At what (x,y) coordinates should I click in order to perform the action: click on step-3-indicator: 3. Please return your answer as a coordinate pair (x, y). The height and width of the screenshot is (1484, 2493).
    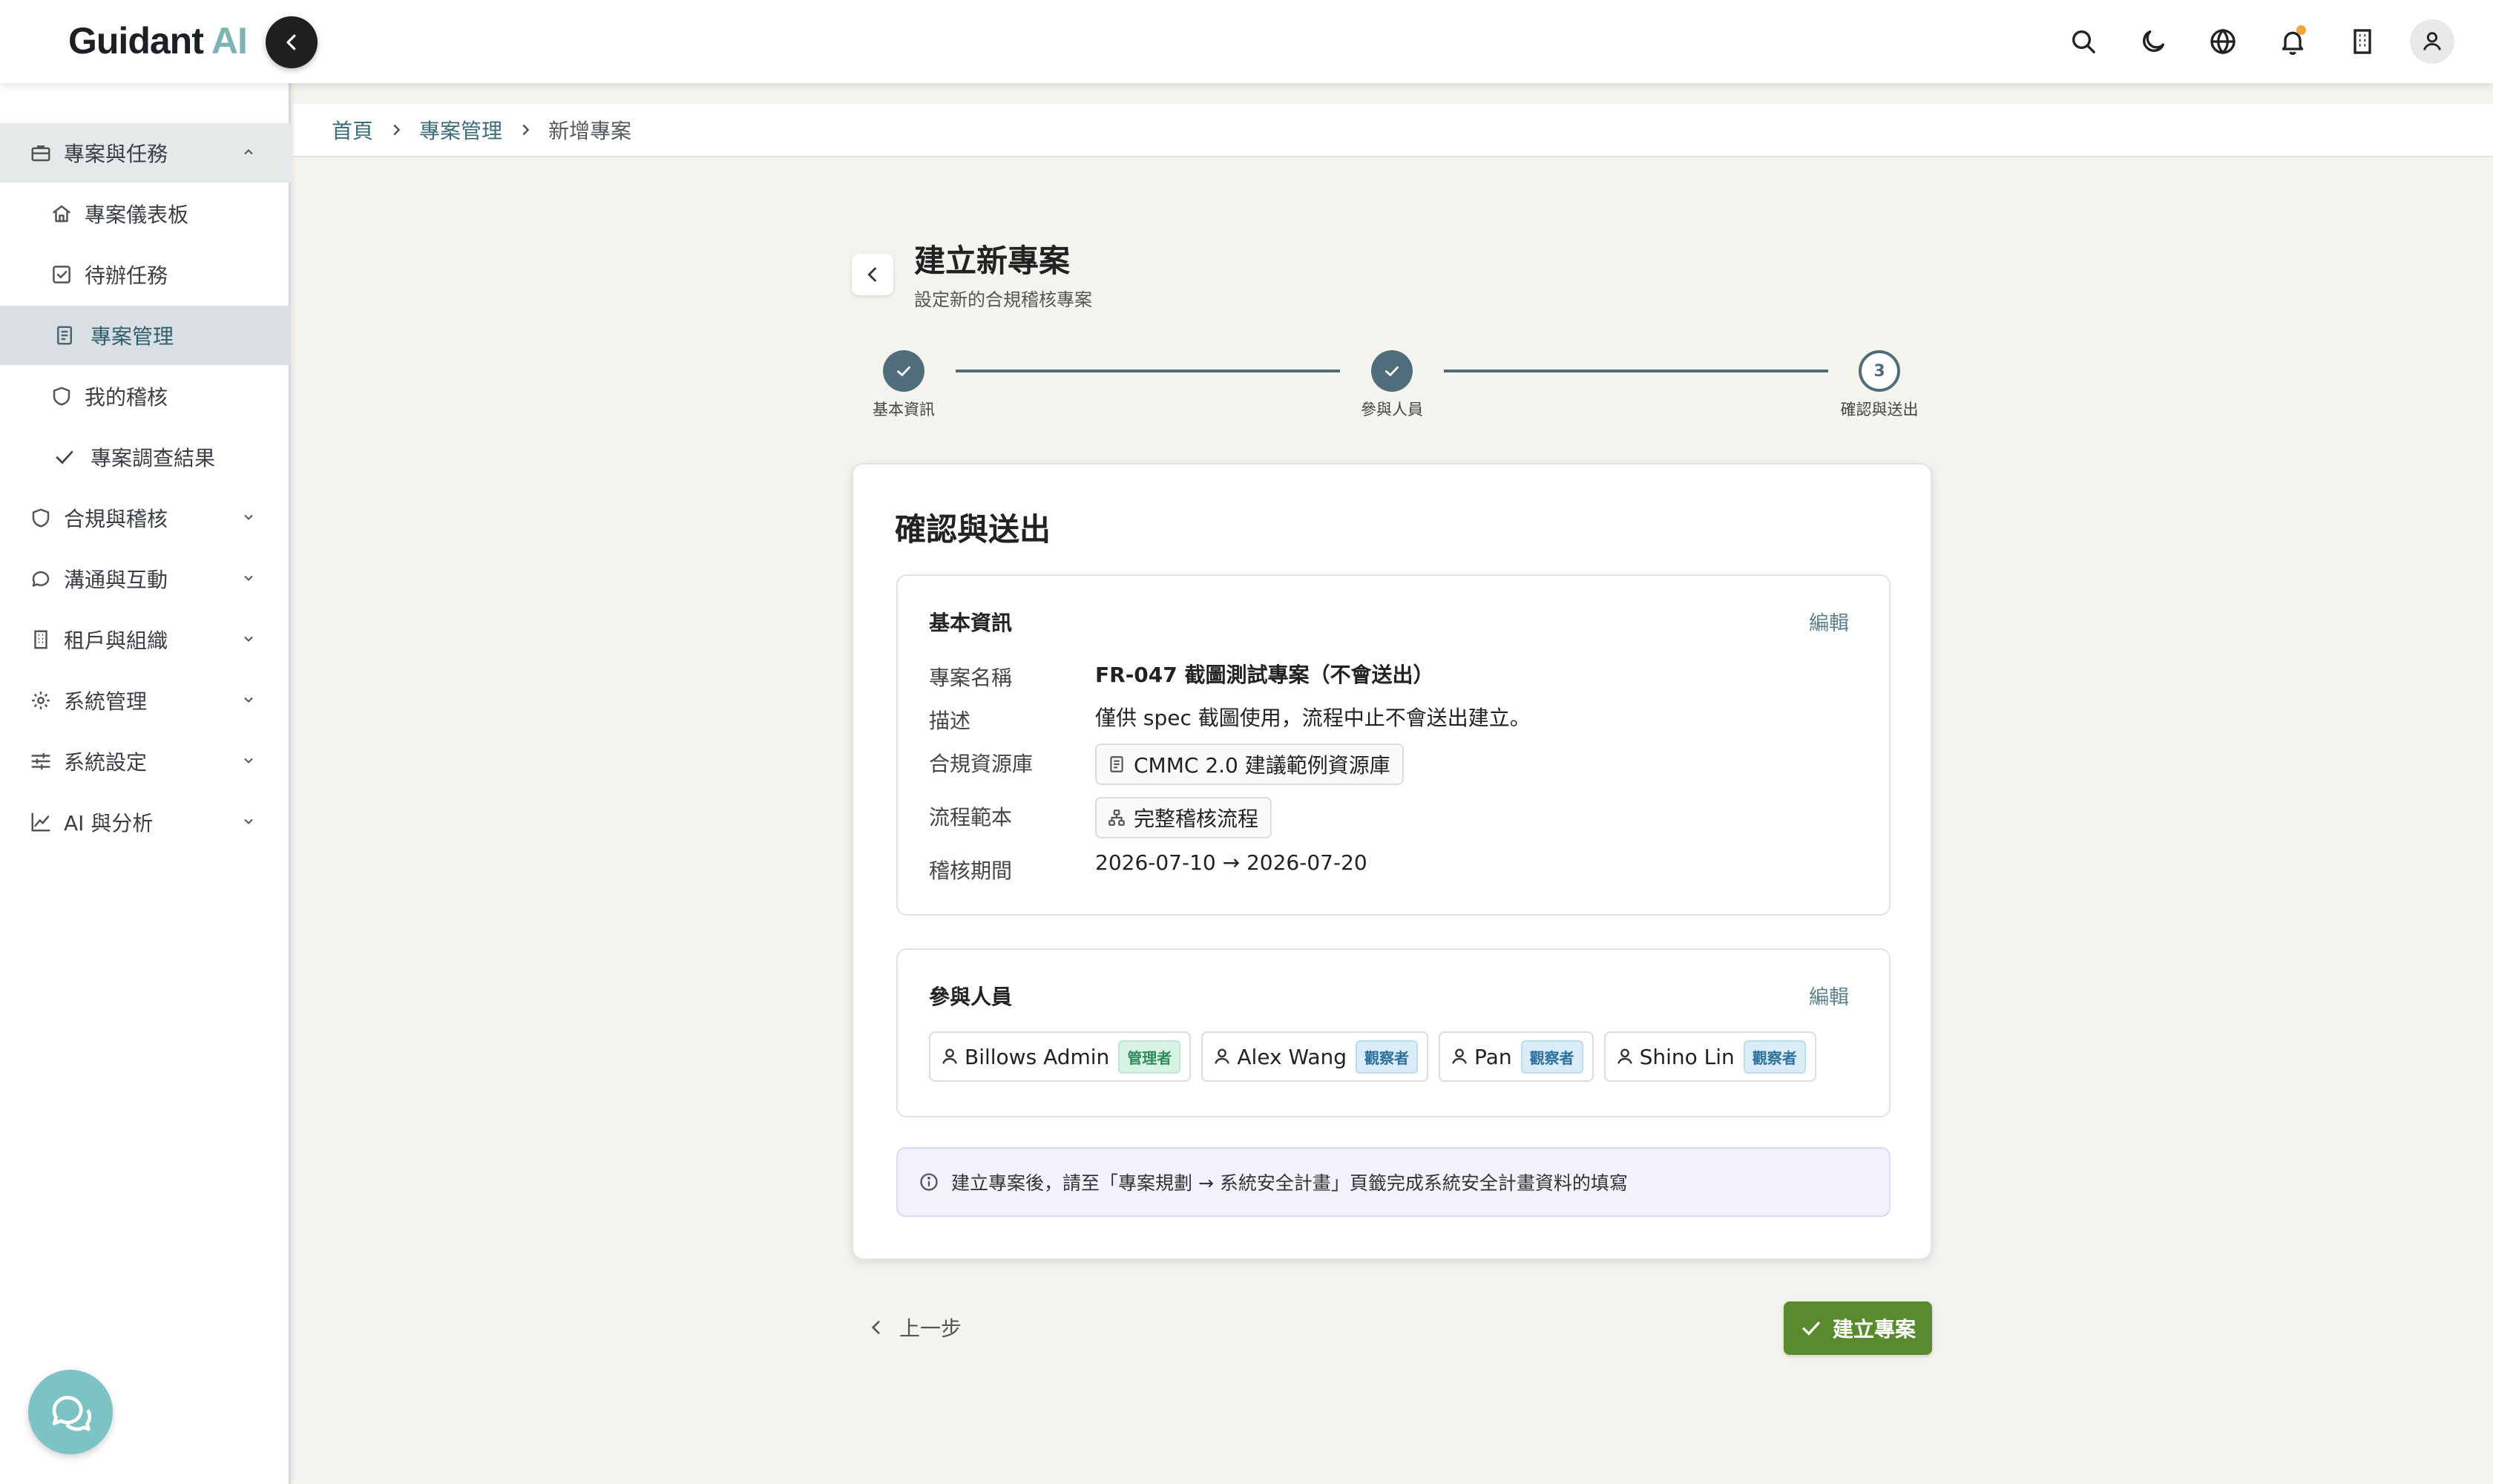
    Looking at the image, I should click on (1879, 371).